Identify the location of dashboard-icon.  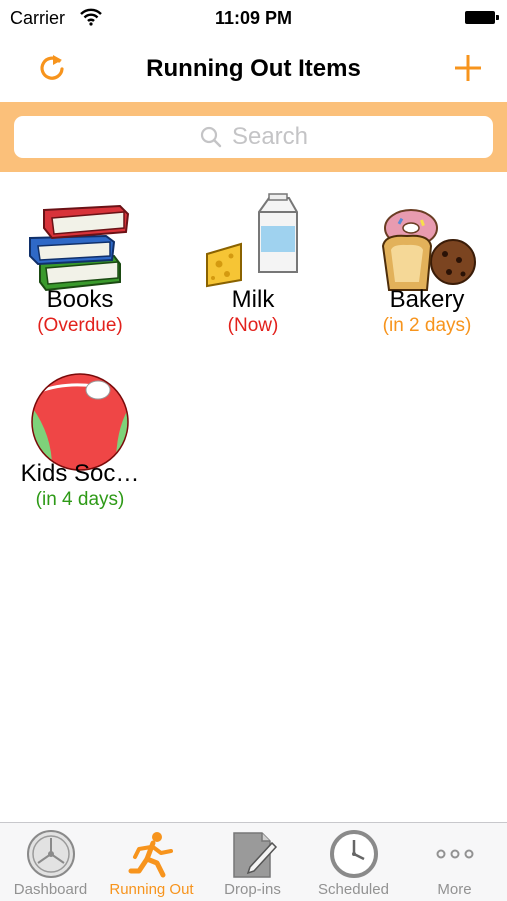
(51, 854).